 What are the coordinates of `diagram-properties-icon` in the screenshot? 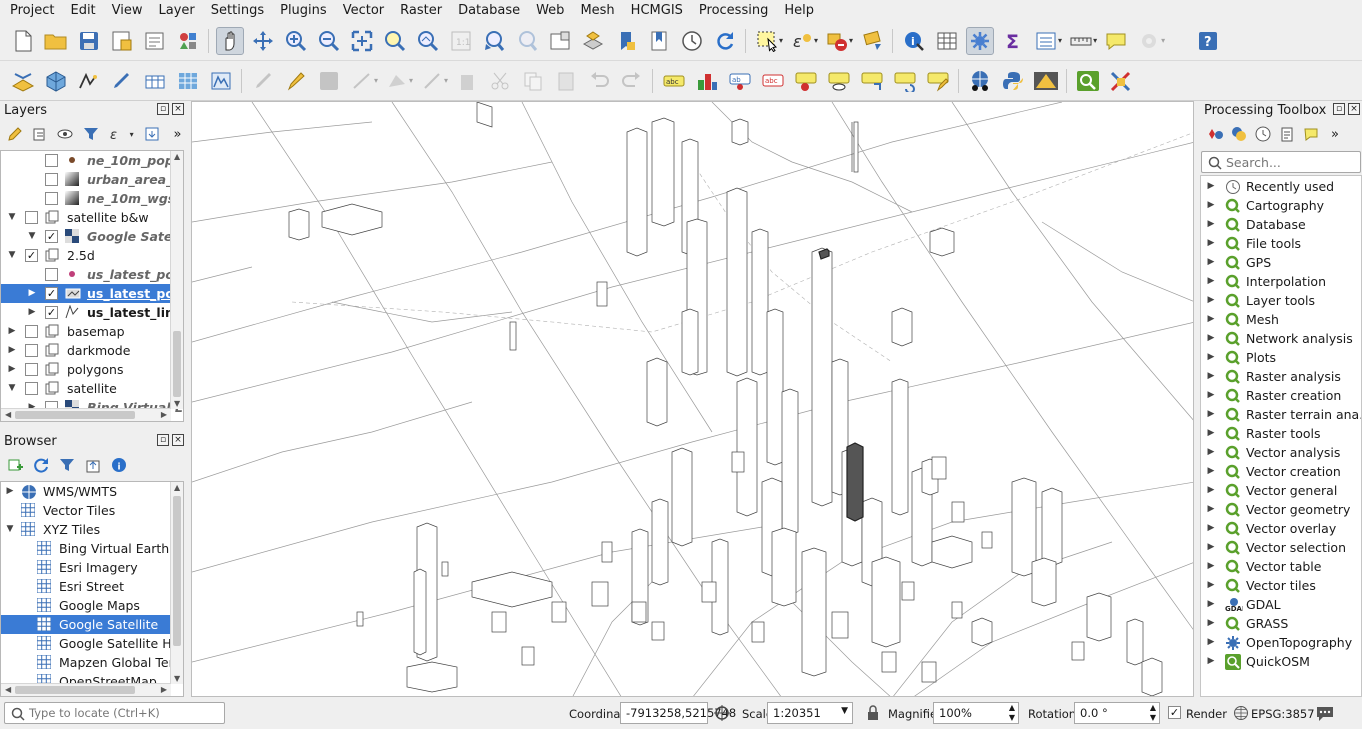 It's located at (707, 81).